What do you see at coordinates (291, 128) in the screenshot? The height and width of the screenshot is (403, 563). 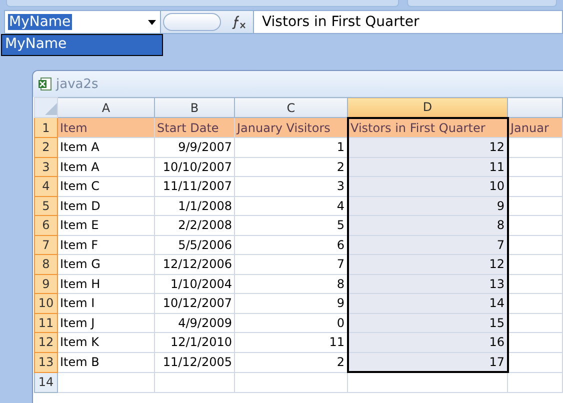 I see `table-cell: January Visitors` at bounding box center [291, 128].